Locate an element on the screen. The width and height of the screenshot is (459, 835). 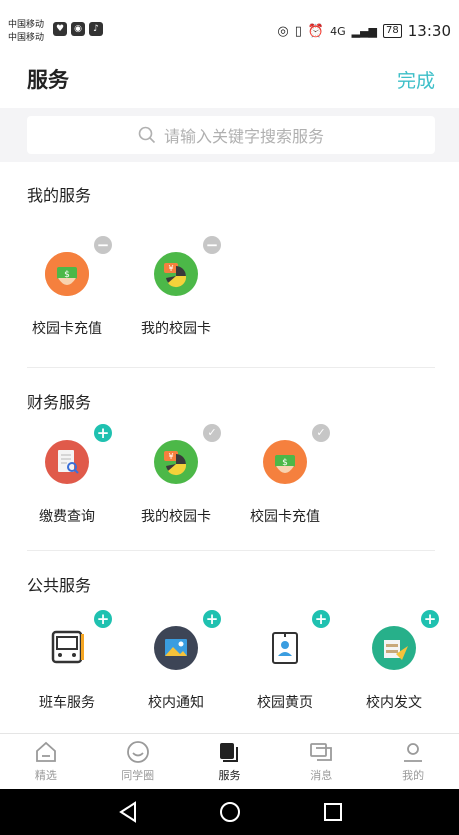
tab-services: 服务 is located at coordinates (230, 761).